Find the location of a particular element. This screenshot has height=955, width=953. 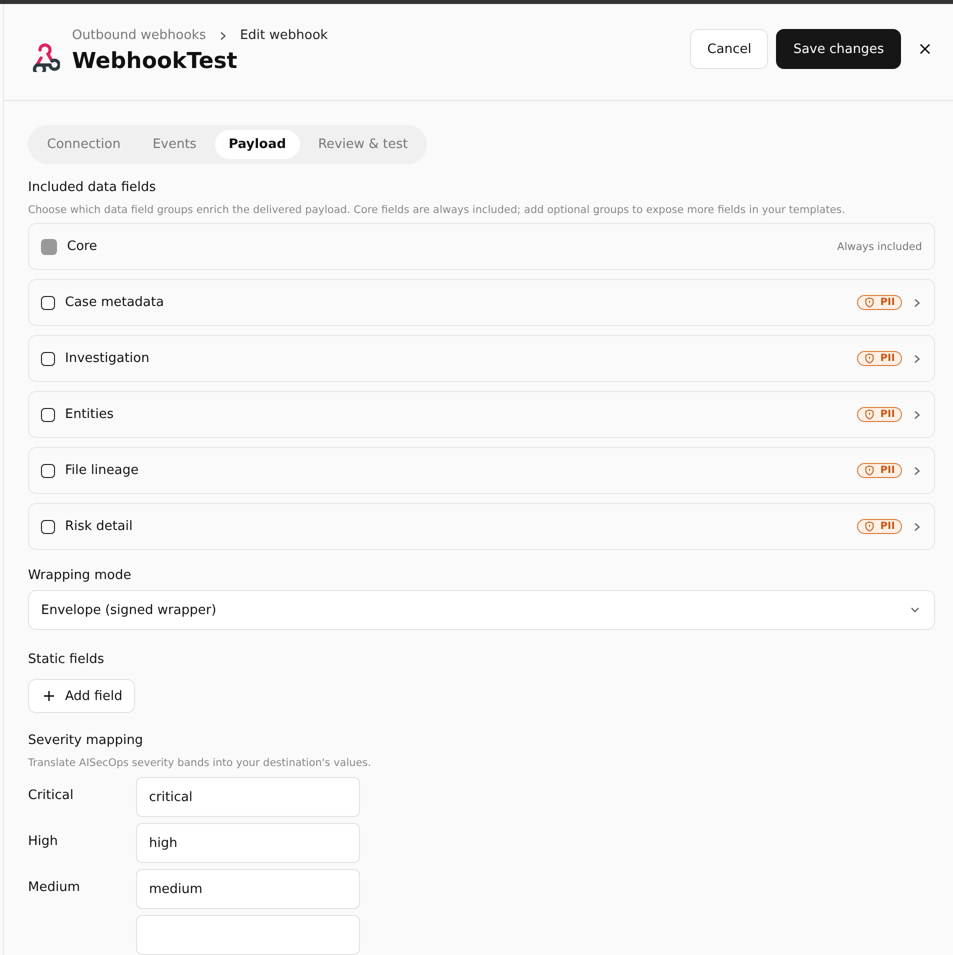

save-button: Save changes is located at coordinates (838, 49).